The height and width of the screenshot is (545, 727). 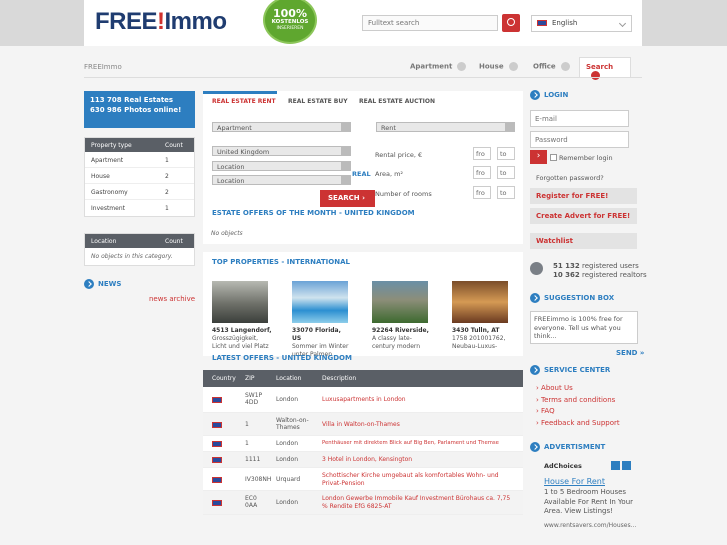 I want to click on tab-buy: REAL ESTATE BUY, so click(x=318, y=101).